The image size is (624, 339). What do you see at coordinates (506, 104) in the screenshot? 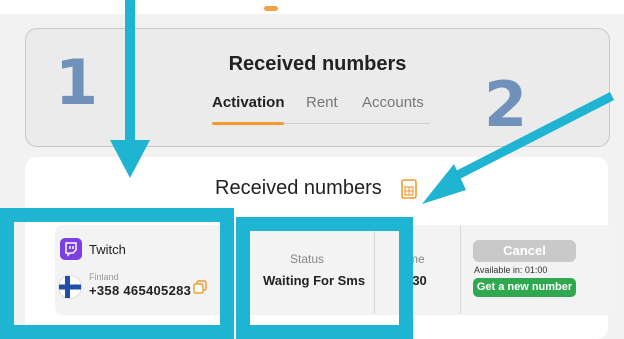
I see `annotation-number-2: 2` at bounding box center [506, 104].